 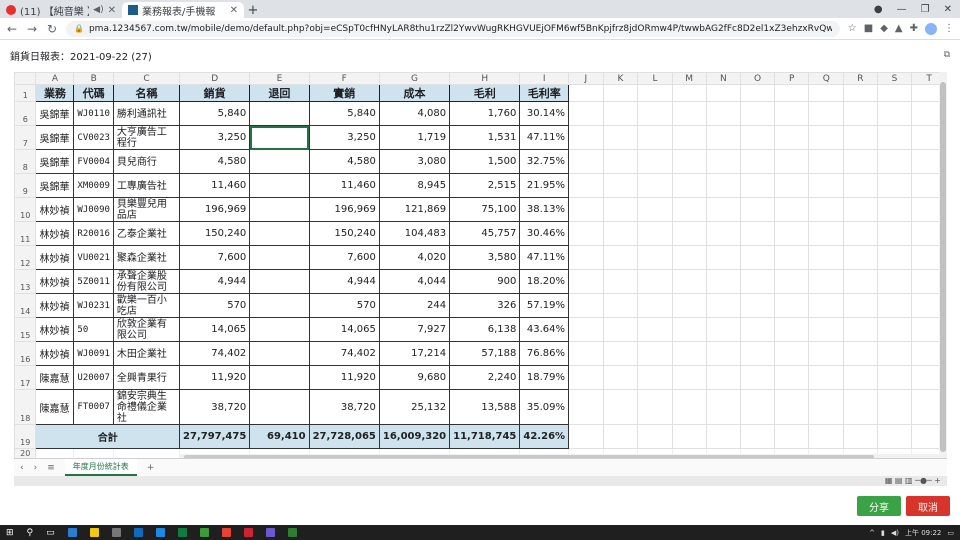 What do you see at coordinates (868, 28) in the screenshot?
I see `extension-icon: ■` at bounding box center [868, 28].